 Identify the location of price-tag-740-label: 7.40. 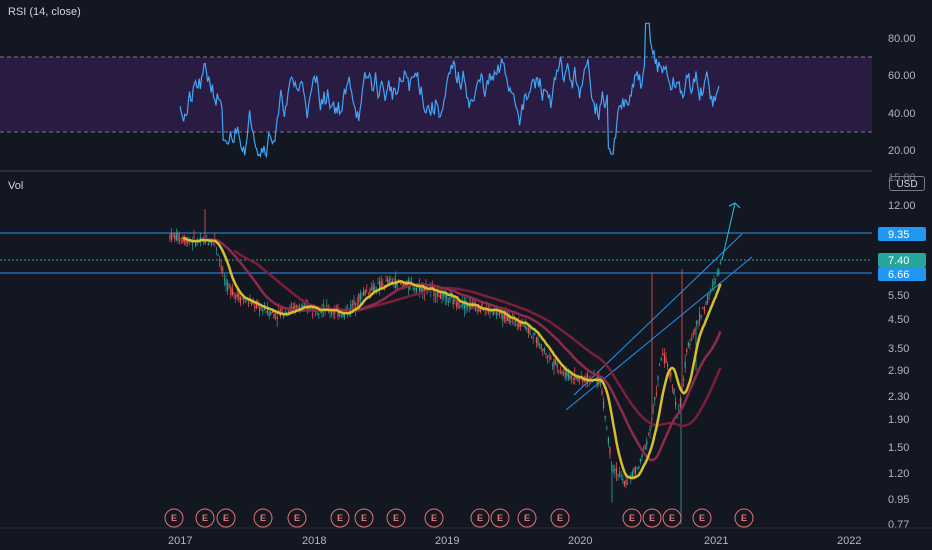
(898, 261).